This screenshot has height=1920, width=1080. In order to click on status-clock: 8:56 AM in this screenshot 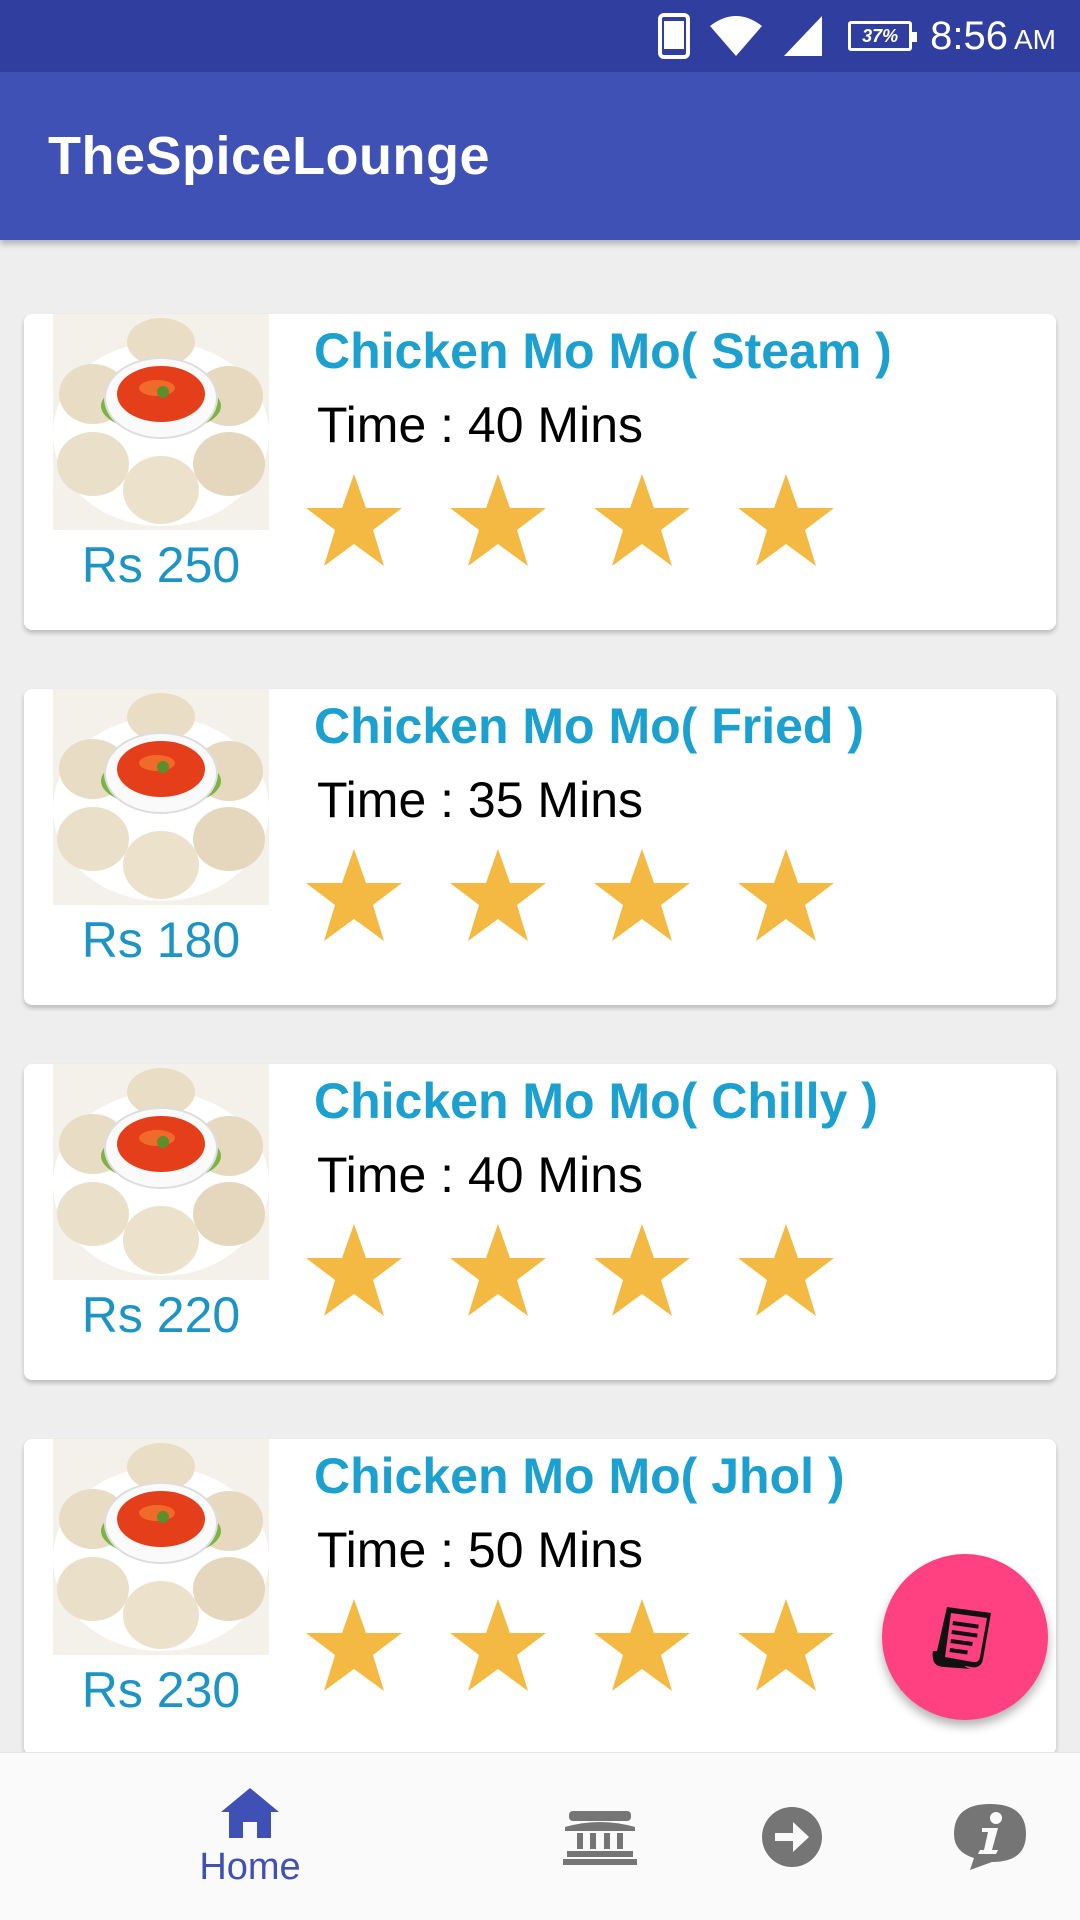, I will do `click(993, 36)`.